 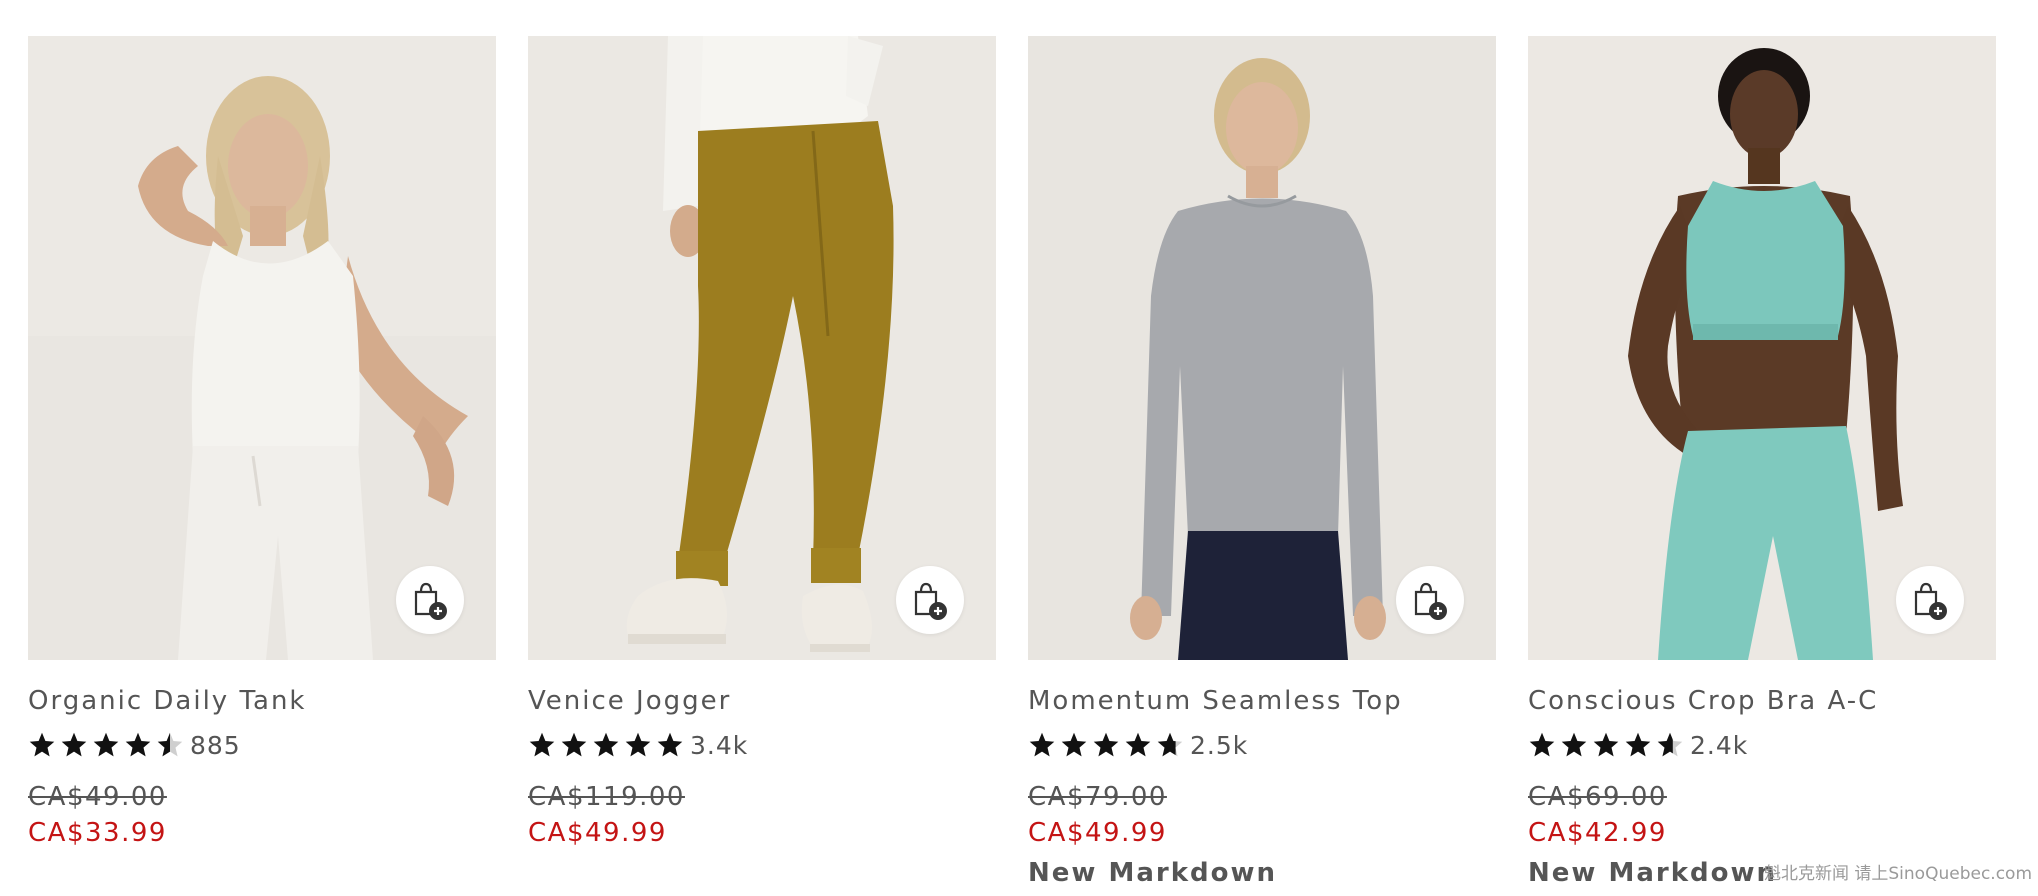 What do you see at coordinates (1762, 745) in the screenshot?
I see `product-rating: 2.4k` at bounding box center [1762, 745].